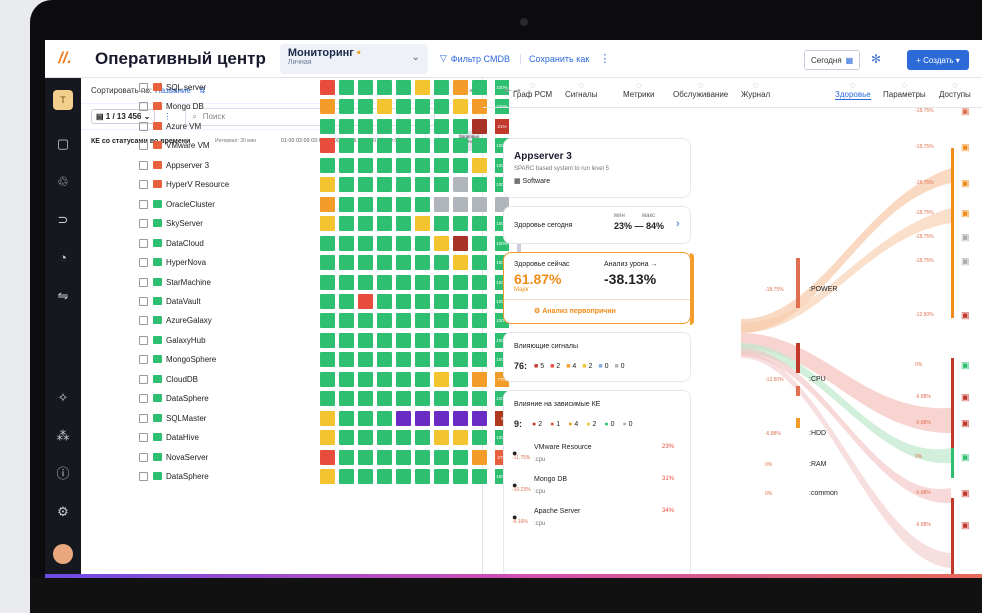 The height and width of the screenshot is (613, 982). Describe the element at coordinates (183, 301) in the screenshot. I see `ci-name: DataVault` at that location.